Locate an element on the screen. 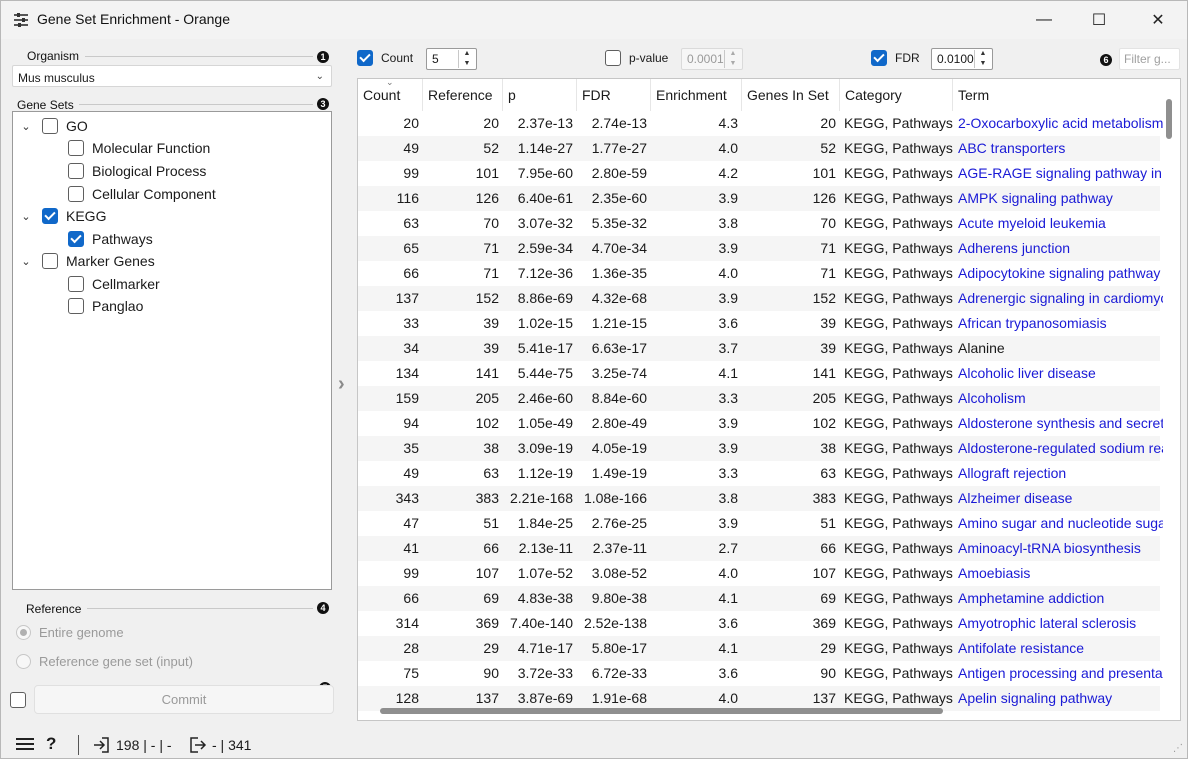  radio-reference-gene-set: Reference gene set (input) is located at coordinates (104, 661).